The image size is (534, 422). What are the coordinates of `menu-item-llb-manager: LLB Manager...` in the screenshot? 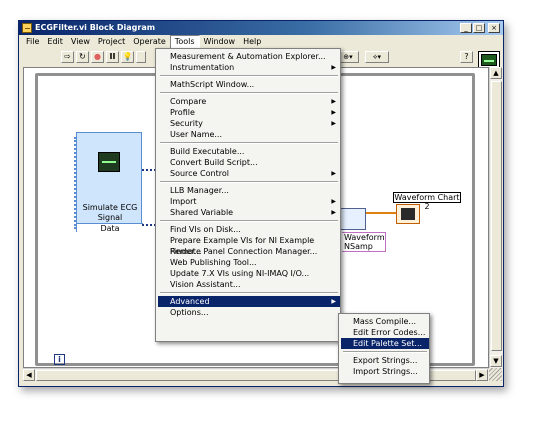 It's located at (249, 190).